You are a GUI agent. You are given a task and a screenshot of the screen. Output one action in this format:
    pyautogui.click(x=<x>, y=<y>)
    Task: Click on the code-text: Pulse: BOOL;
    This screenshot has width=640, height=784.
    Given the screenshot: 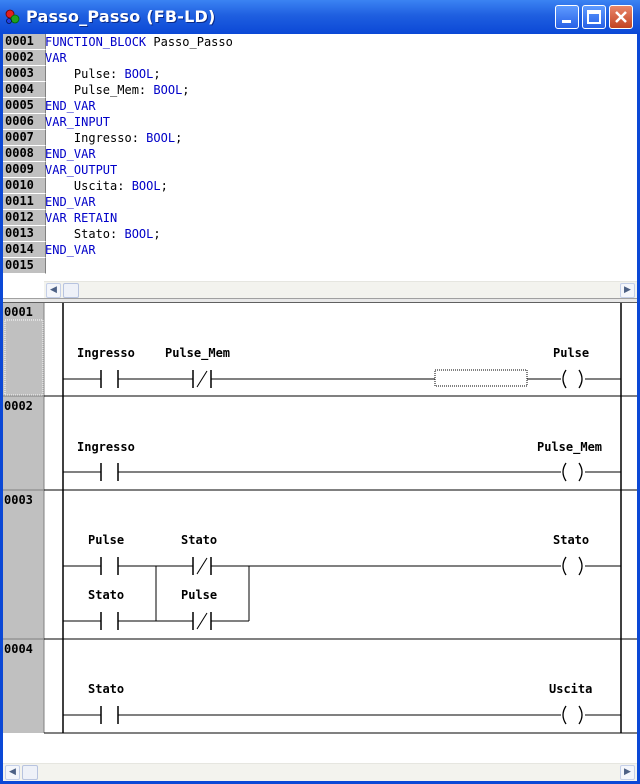 What is the action you would take?
    pyautogui.click(x=103, y=74)
    